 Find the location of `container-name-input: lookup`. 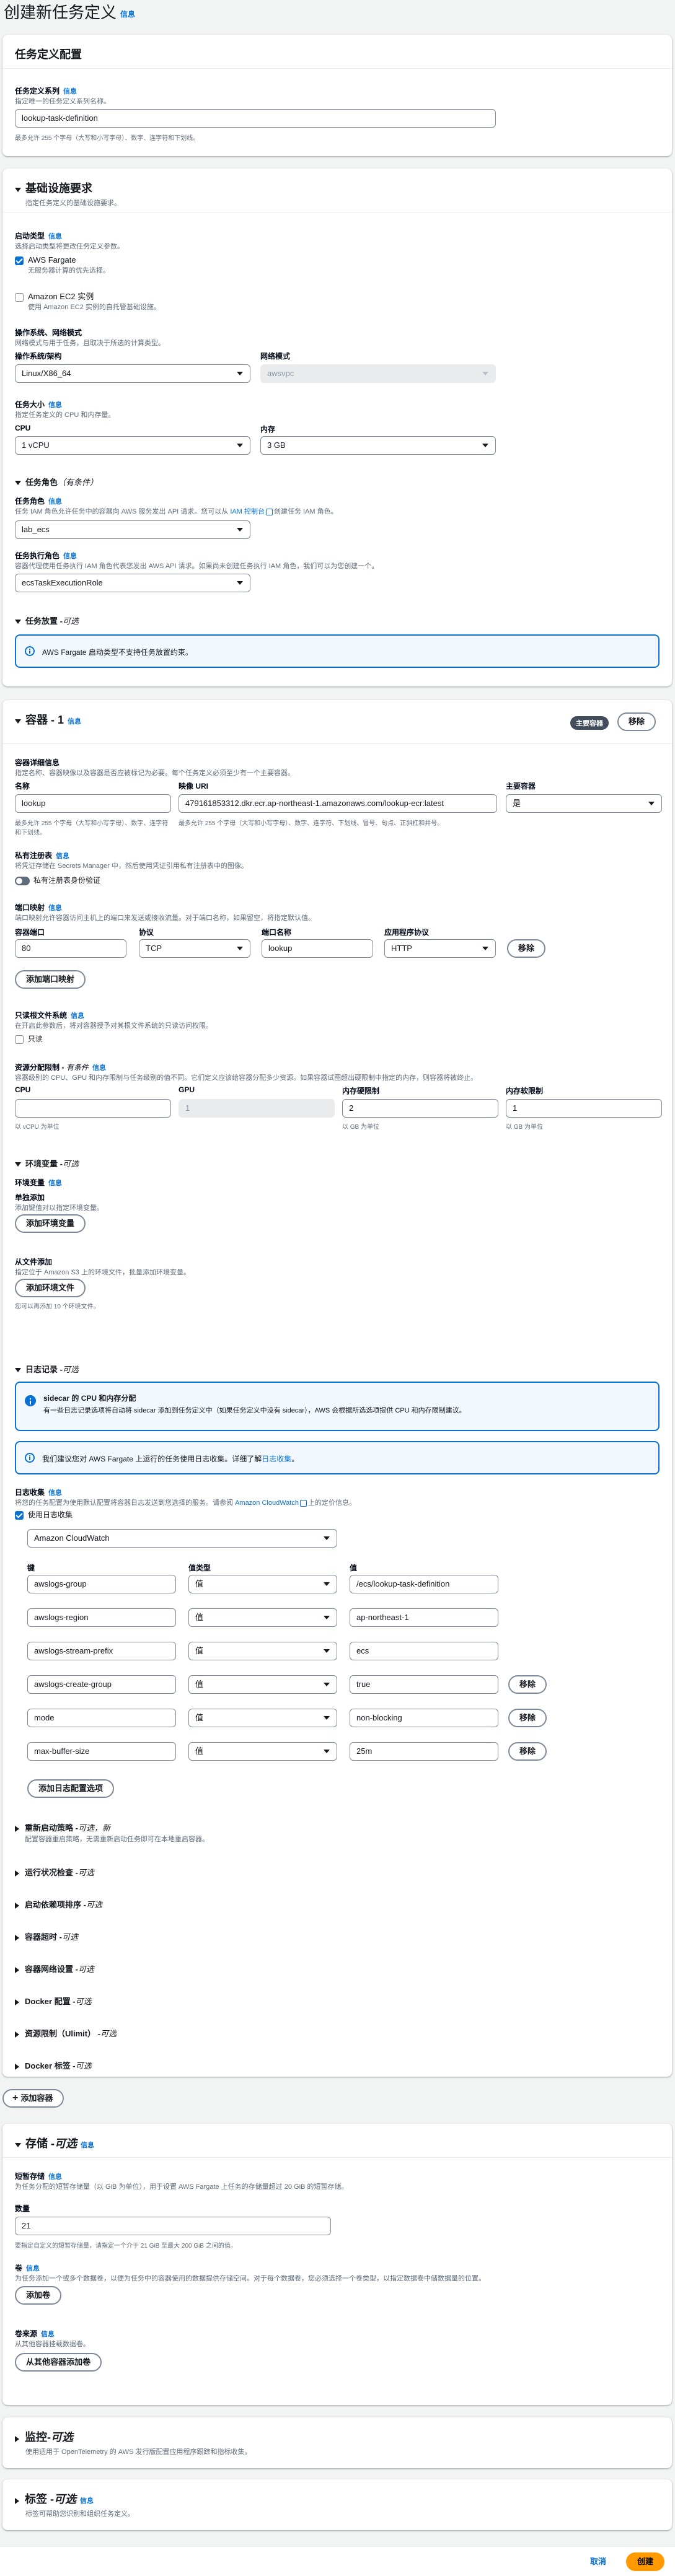

container-name-input: lookup is located at coordinates (93, 803).